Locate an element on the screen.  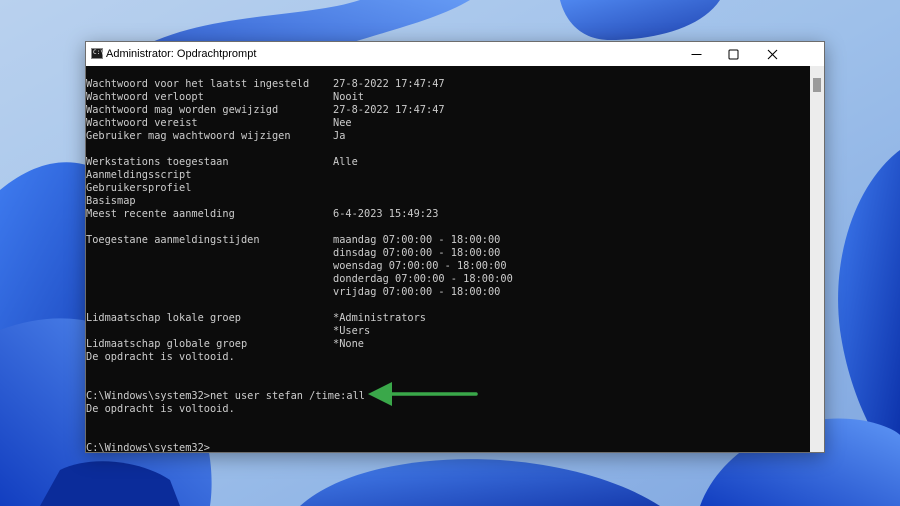
arrow-left-icon is located at coordinates (423, 394).